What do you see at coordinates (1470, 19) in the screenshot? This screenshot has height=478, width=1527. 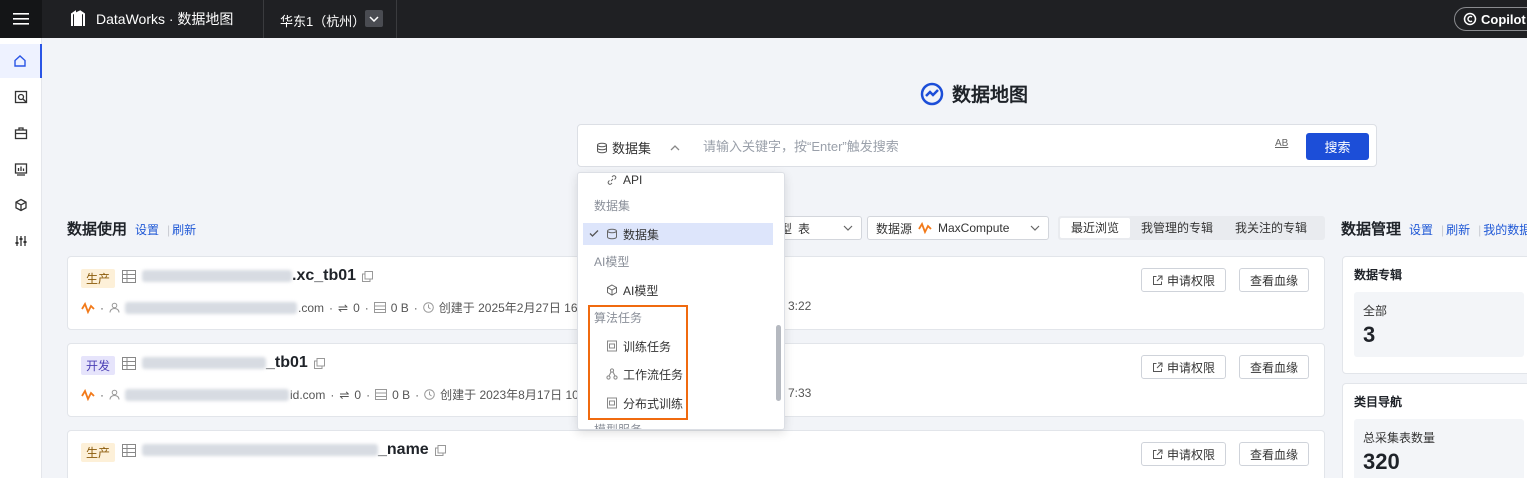 I see `copilot-icon` at bounding box center [1470, 19].